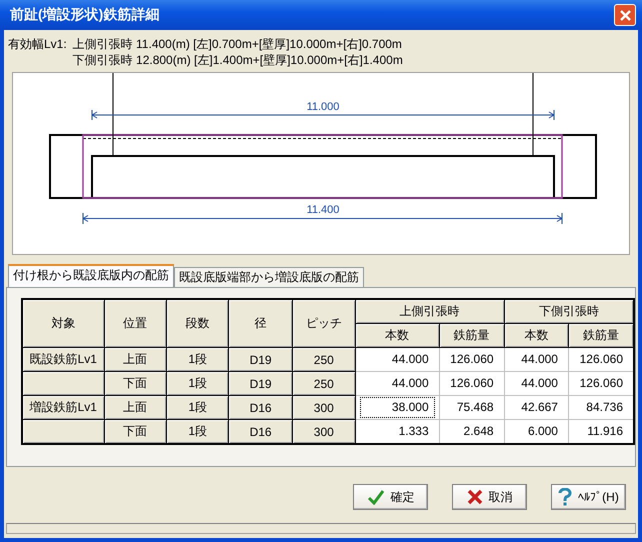 The width and height of the screenshot is (642, 542). What do you see at coordinates (323, 210) in the screenshot?
I see `dimension-label: 11.400` at bounding box center [323, 210].